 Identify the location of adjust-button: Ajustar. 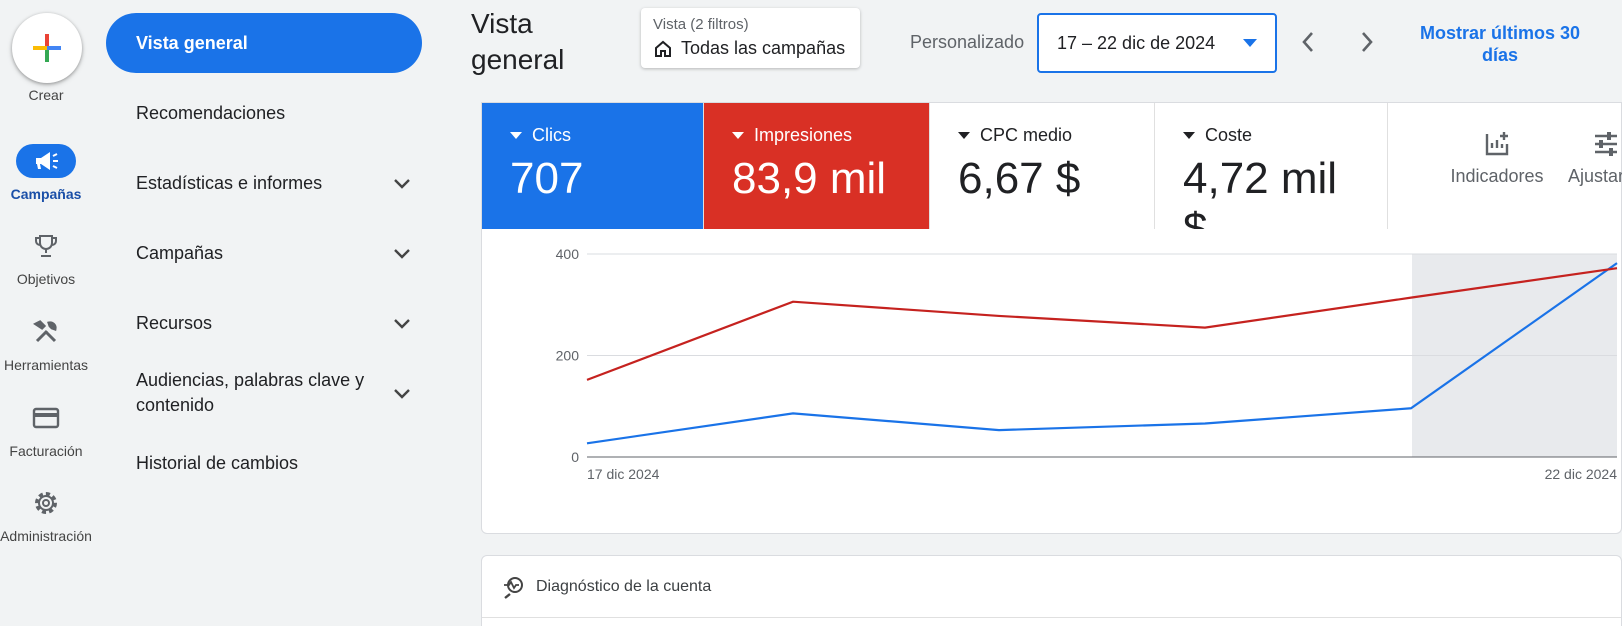
(1595, 158).